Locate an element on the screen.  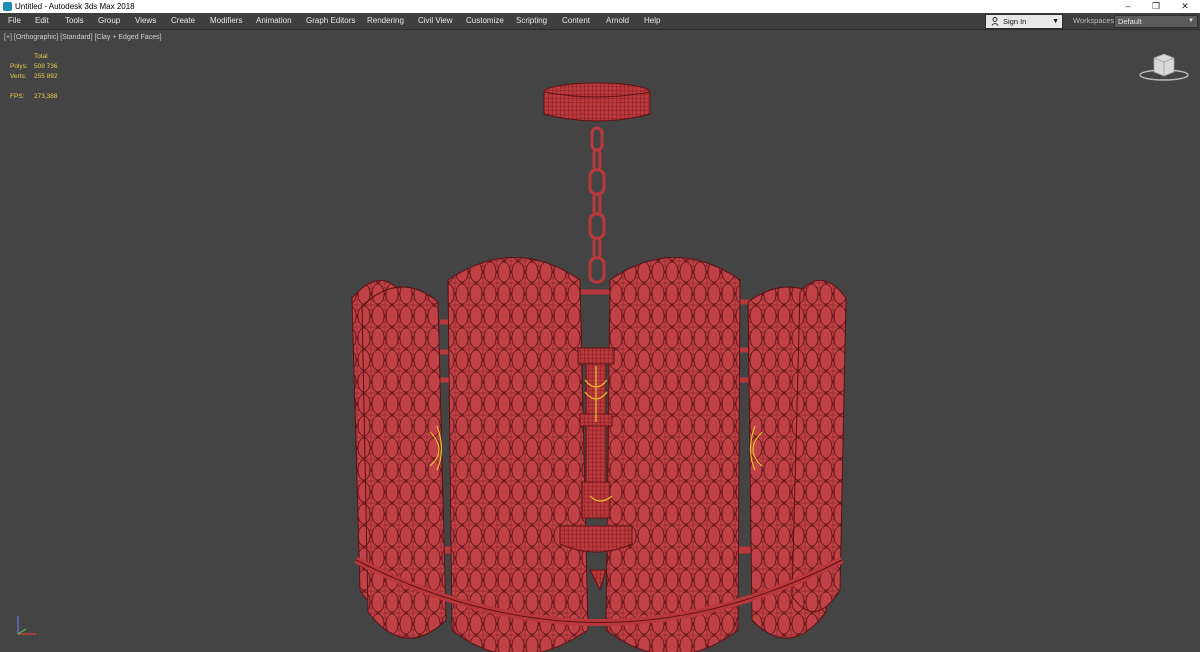
menu-arnold: Arnold is located at coordinates (617, 21).